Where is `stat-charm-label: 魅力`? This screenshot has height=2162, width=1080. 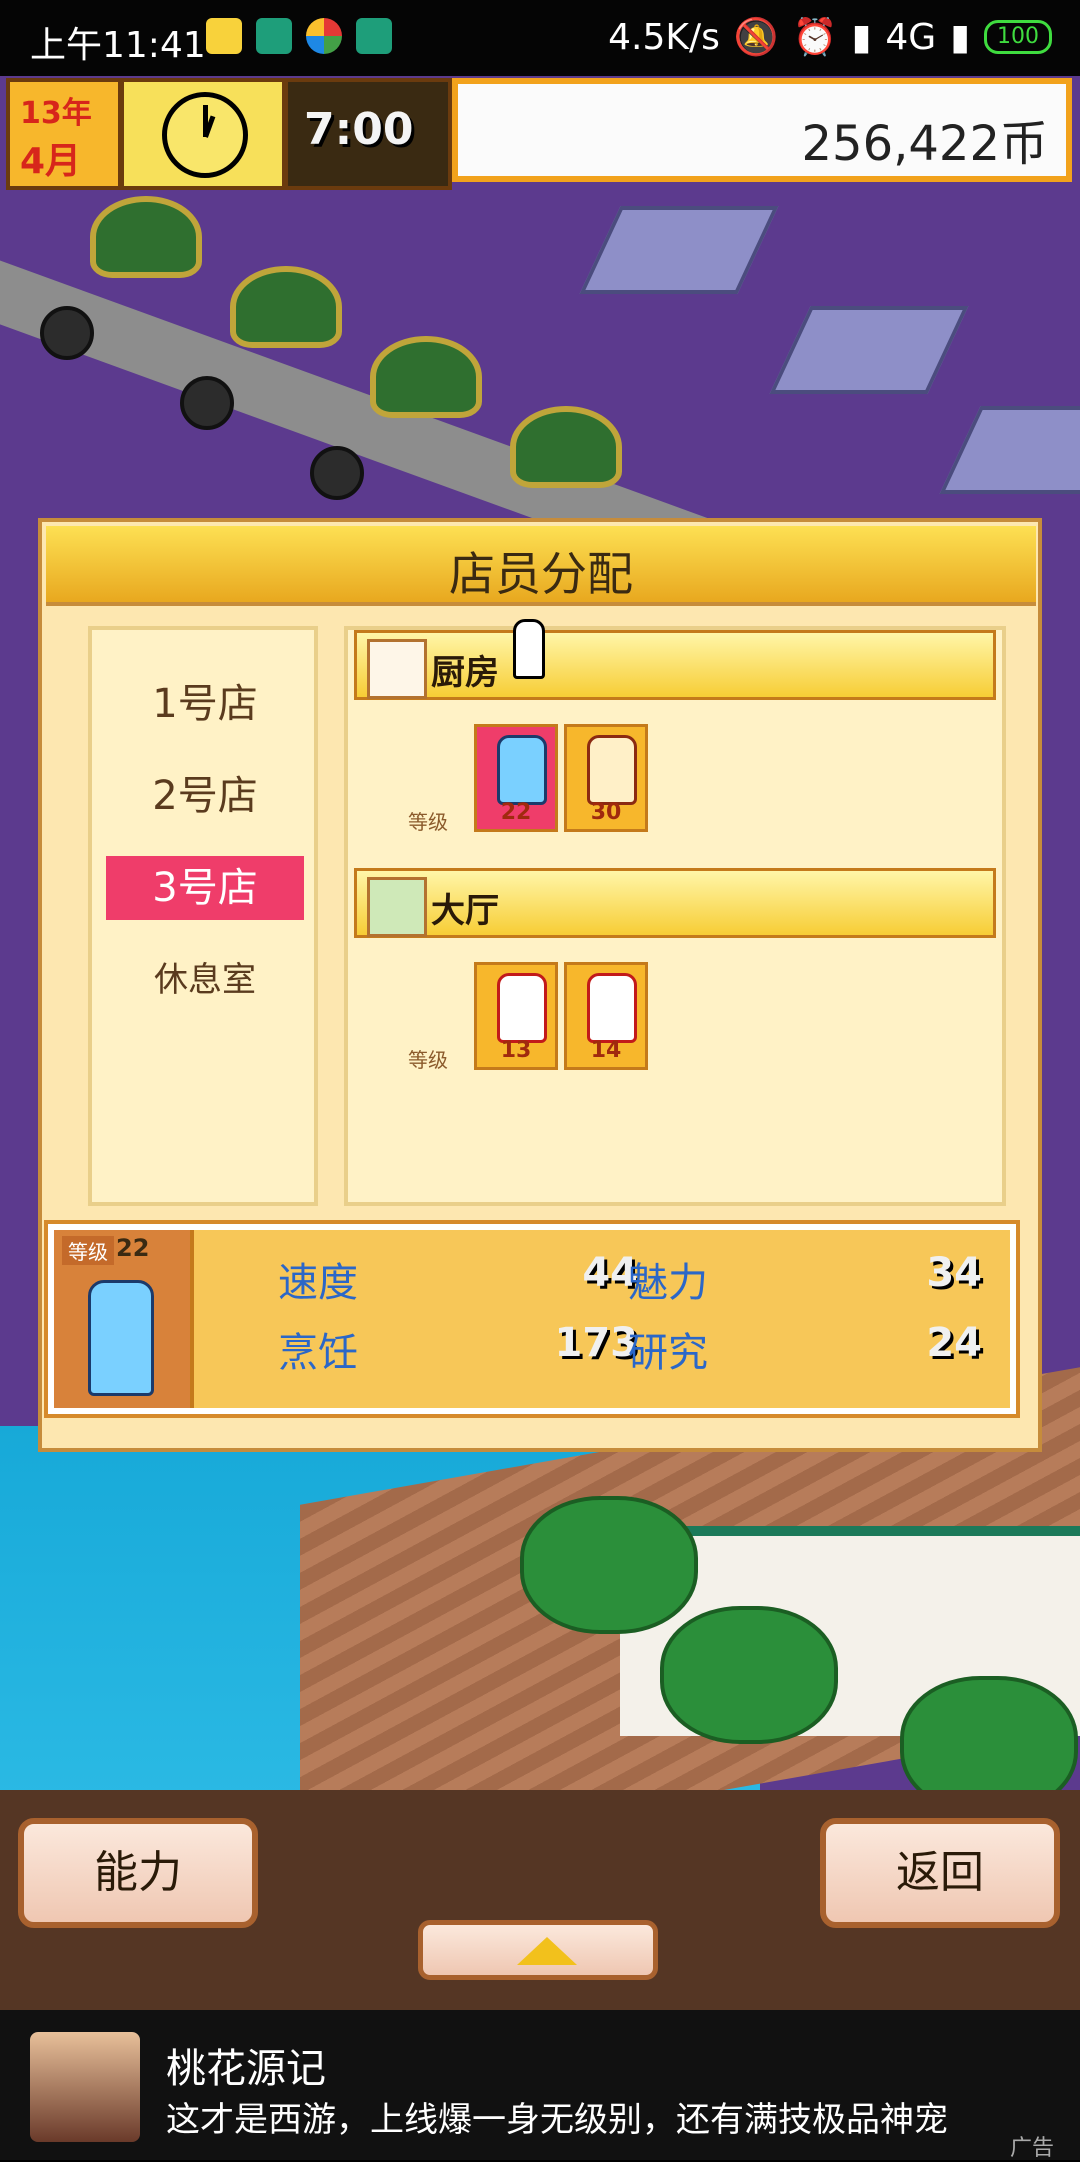 stat-charm-label: 魅力 is located at coordinates (668, 1283).